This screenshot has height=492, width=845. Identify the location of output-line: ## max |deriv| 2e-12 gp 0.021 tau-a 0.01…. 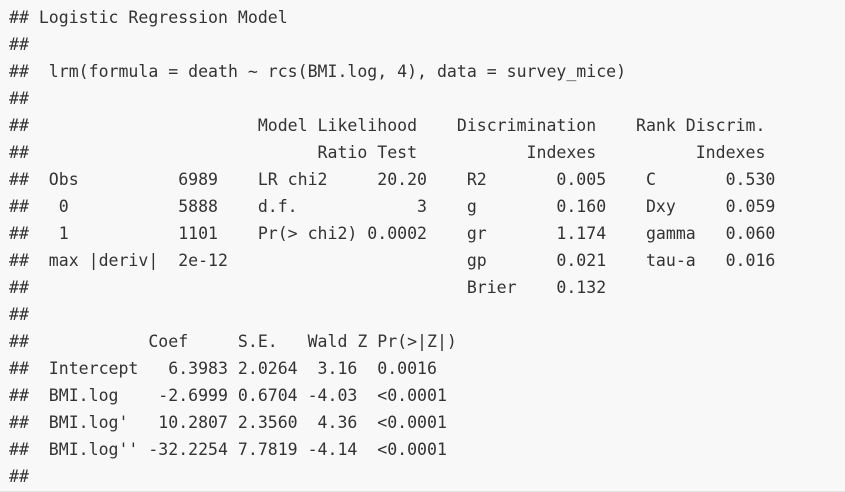
(392, 260).